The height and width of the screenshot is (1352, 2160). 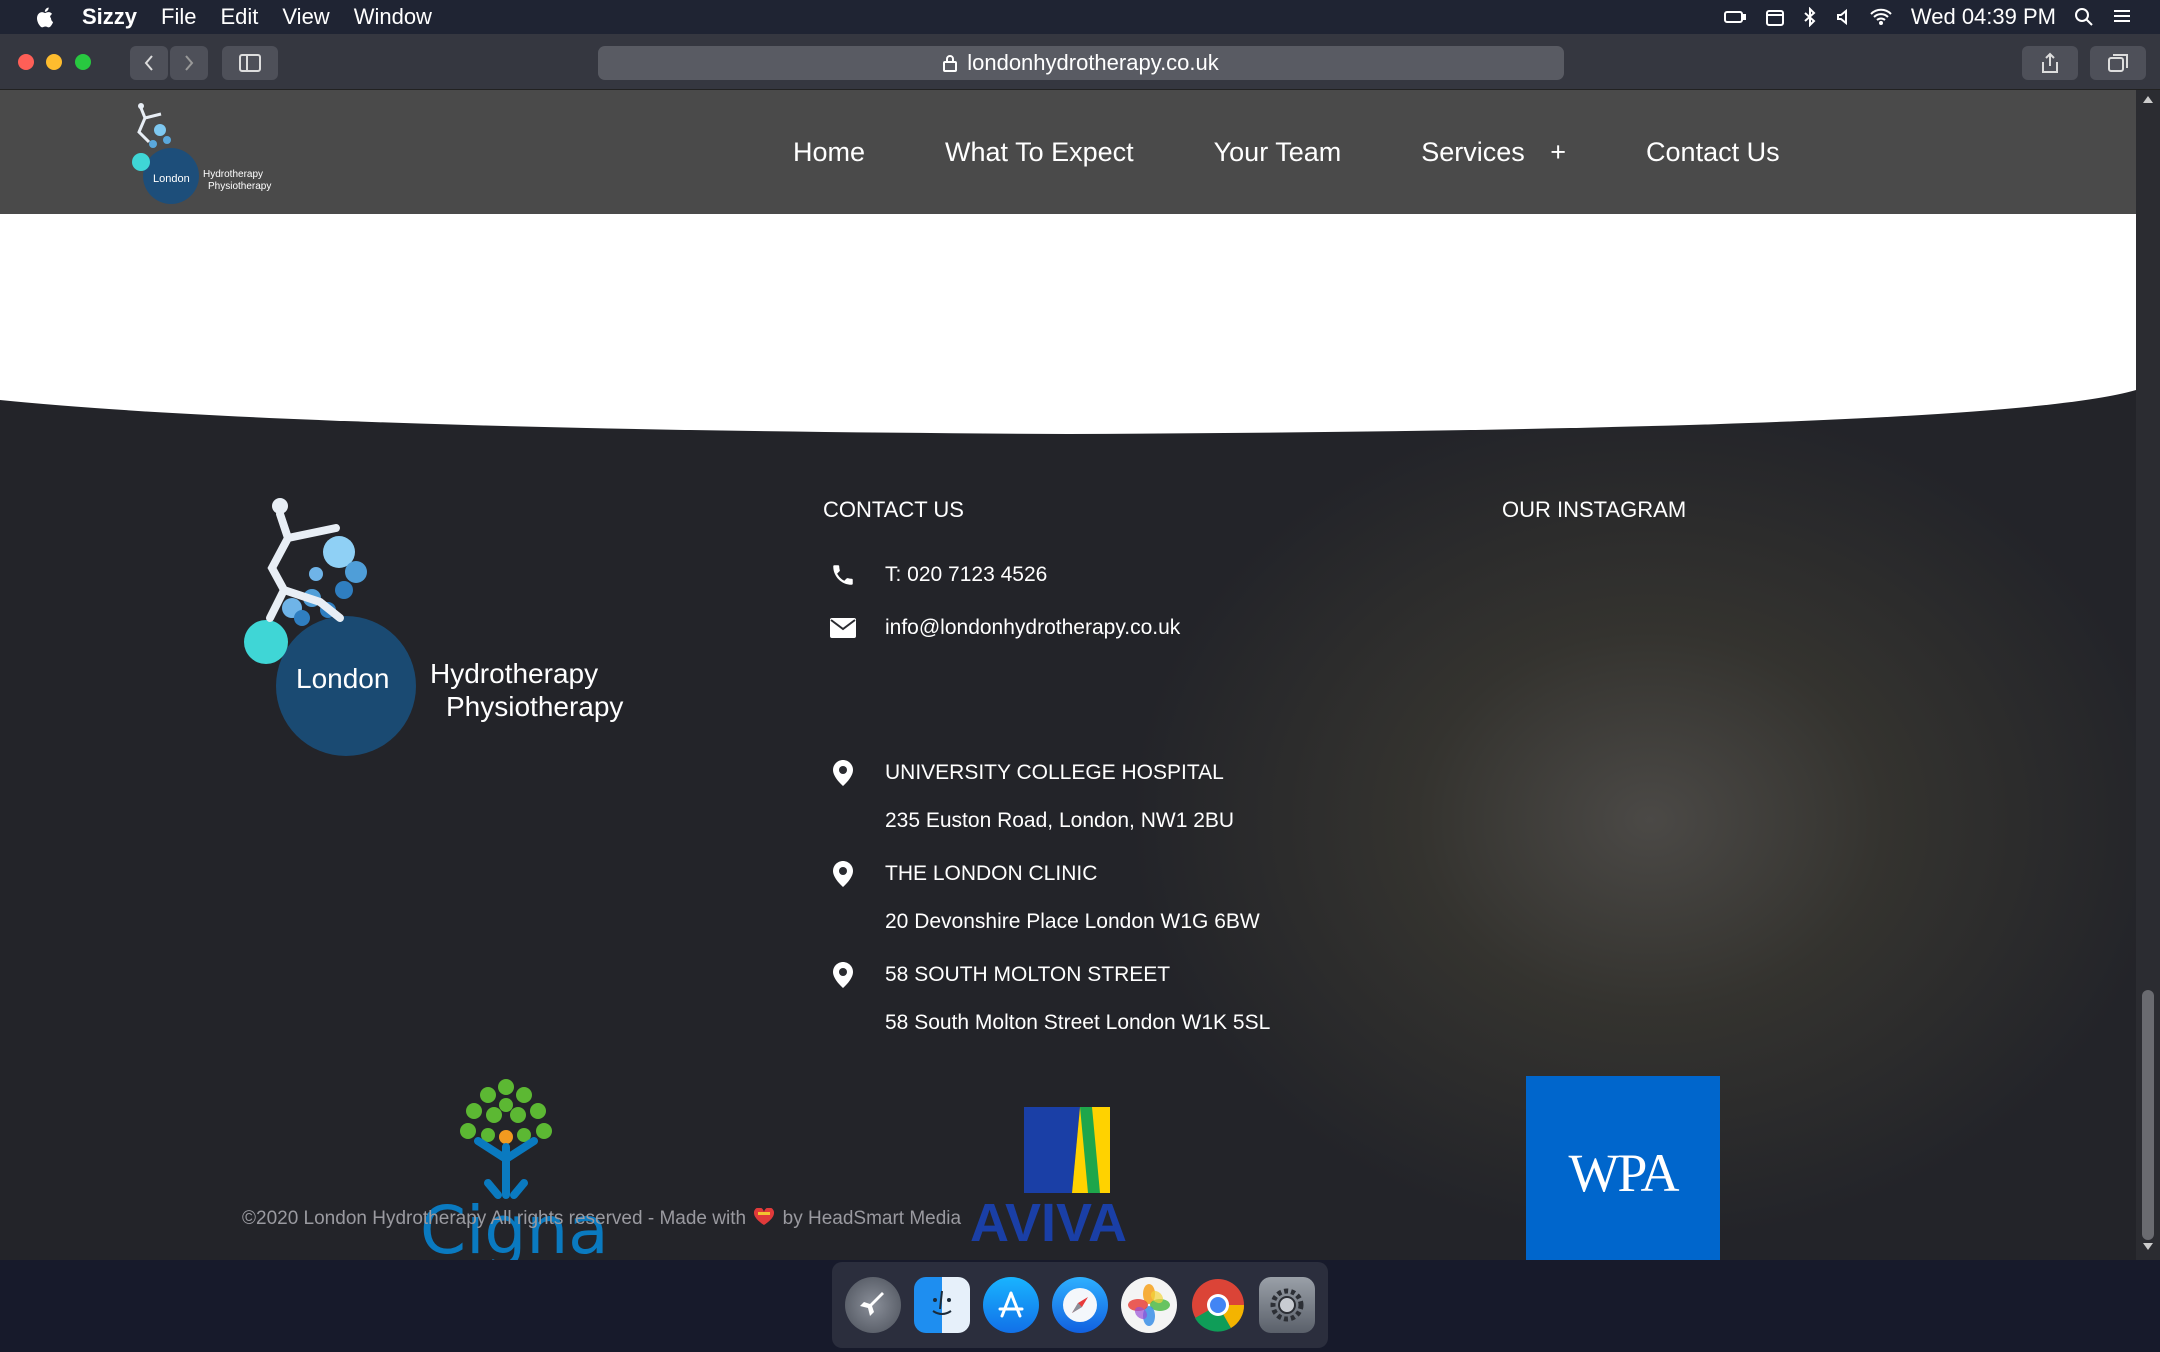 What do you see at coordinates (1775, 17) in the screenshot?
I see `calendar-icon` at bounding box center [1775, 17].